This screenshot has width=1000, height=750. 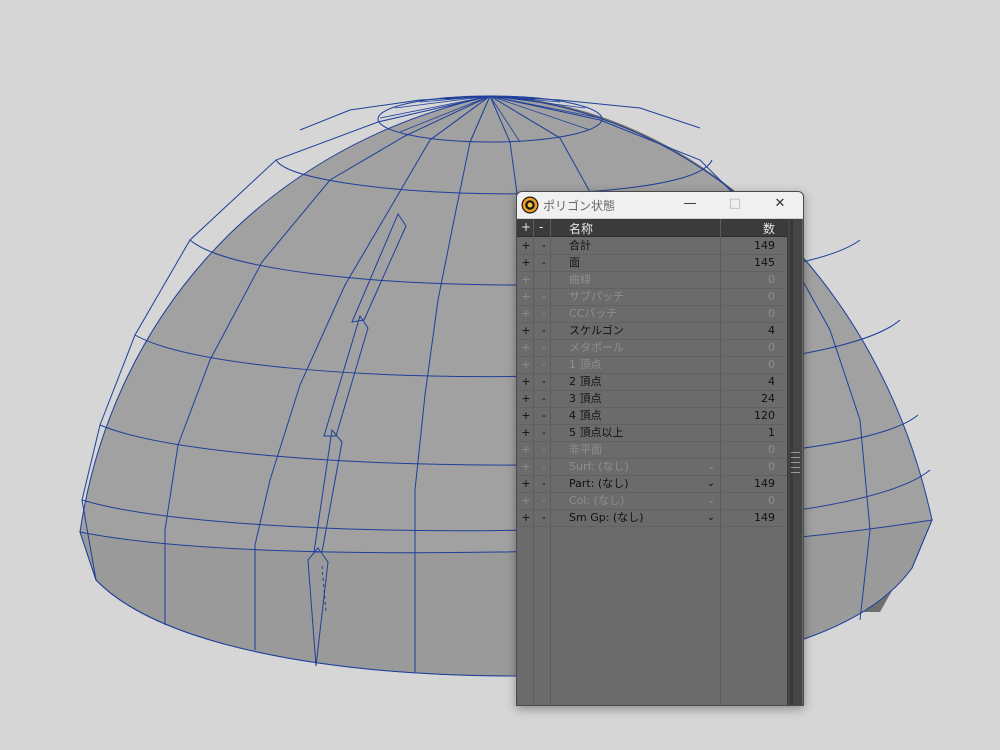 I want to click on table-header: + - 名称 数, so click(x=652, y=228).